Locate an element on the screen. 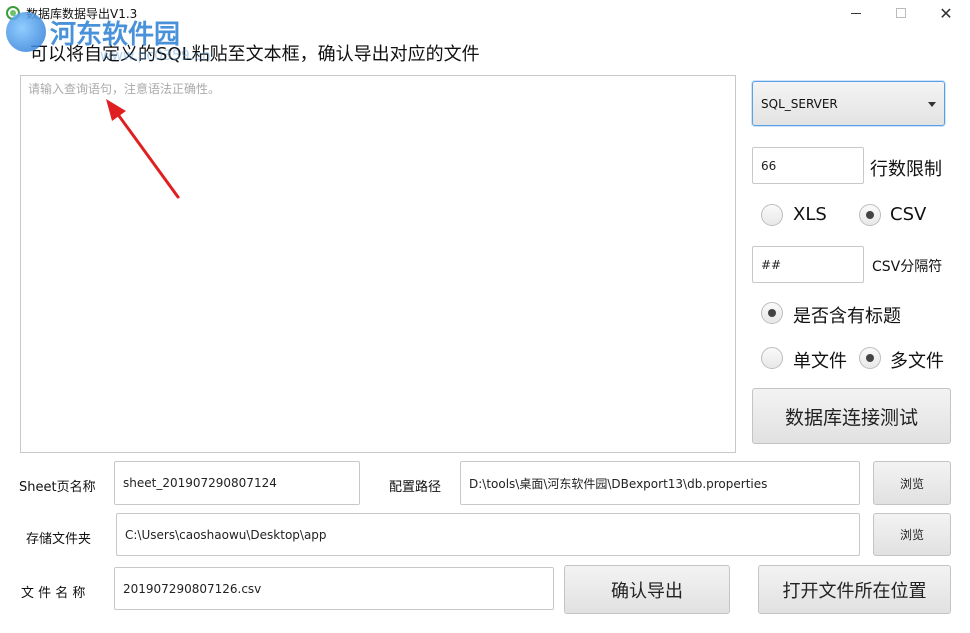 This screenshot has width=970, height=633. file-name-label: 文 件 名 称 is located at coordinates (53, 593).